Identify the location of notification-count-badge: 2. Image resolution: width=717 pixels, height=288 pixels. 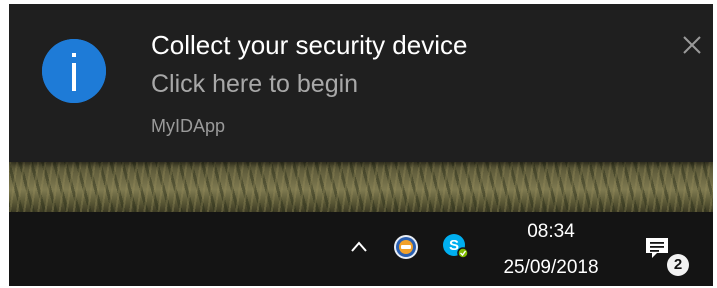
(678, 265).